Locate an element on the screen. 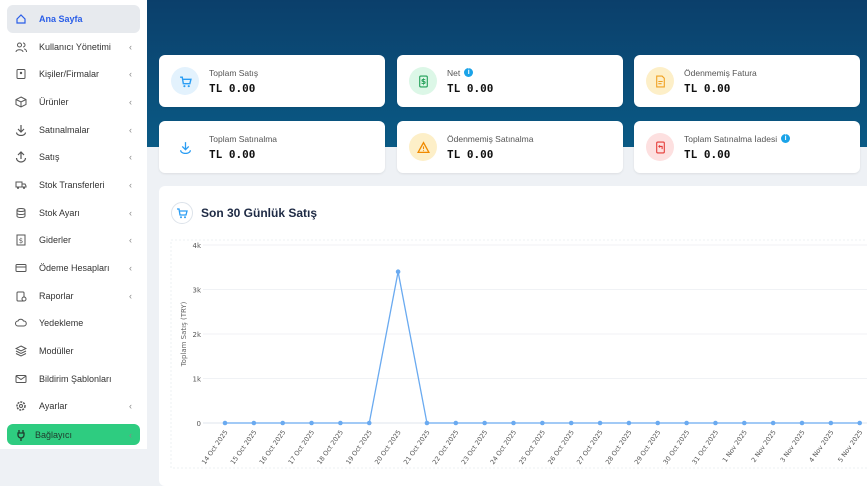 This screenshot has width=867, height=486. truck-icon is located at coordinates (21, 185).